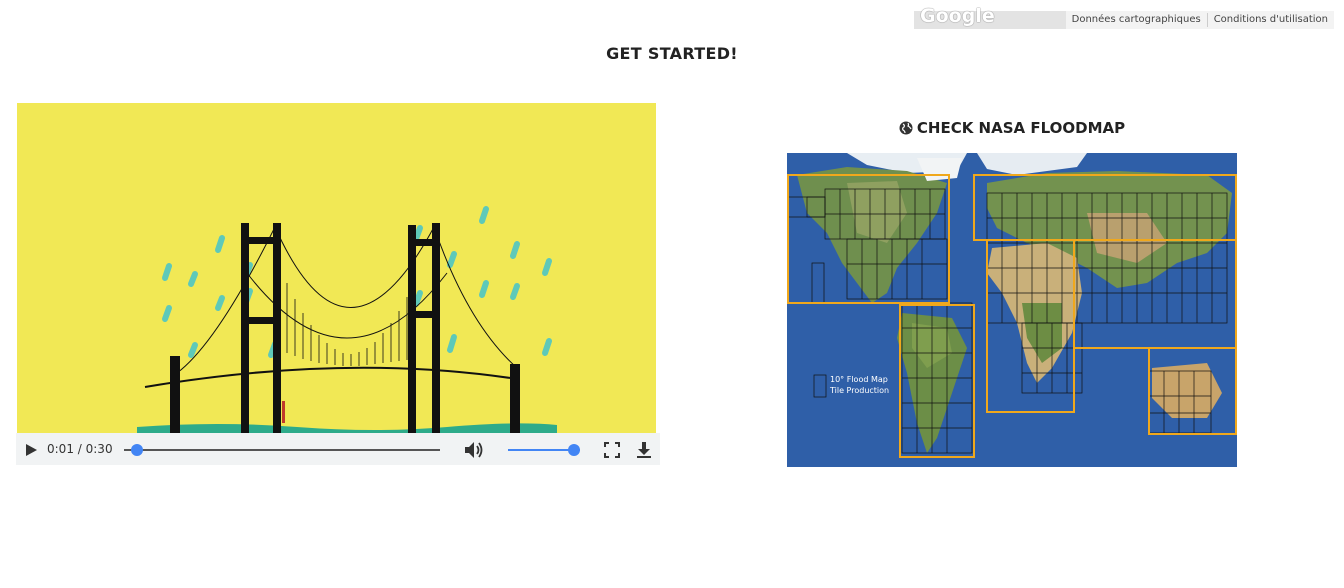 Image resolution: width=1344 pixels, height=588 pixels. What do you see at coordinates (31, 450) in the screenshot?
I see `play-icon` at bounding box center [31, 450].